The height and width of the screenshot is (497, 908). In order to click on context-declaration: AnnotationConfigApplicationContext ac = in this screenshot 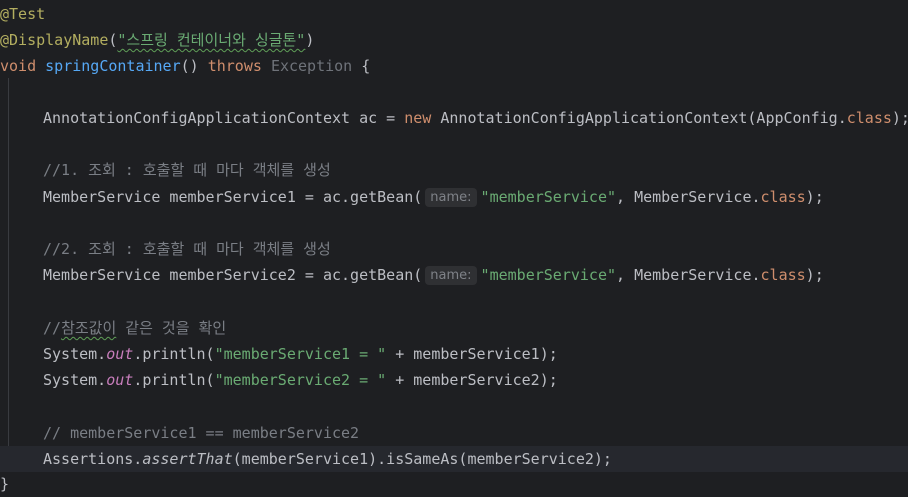, I will do `click(224, 118)`.